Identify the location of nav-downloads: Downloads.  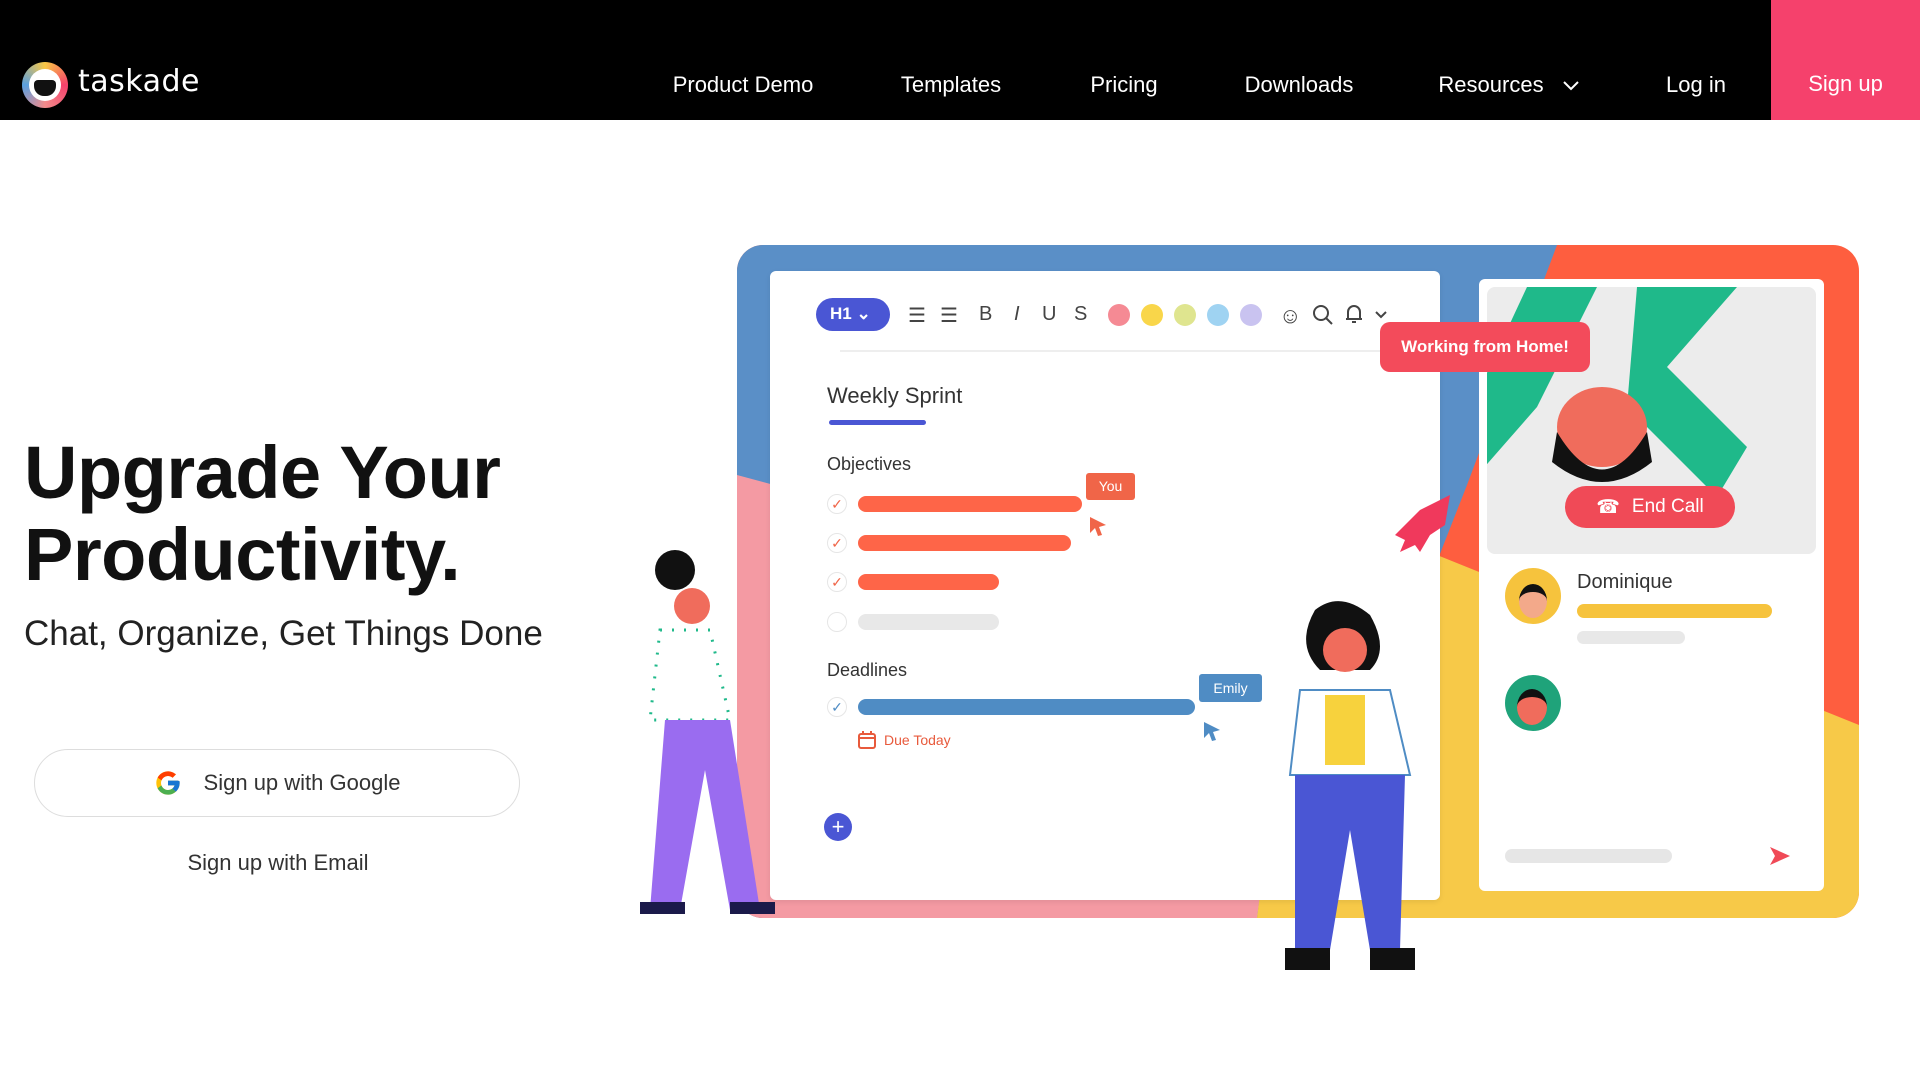
(1299, 85).